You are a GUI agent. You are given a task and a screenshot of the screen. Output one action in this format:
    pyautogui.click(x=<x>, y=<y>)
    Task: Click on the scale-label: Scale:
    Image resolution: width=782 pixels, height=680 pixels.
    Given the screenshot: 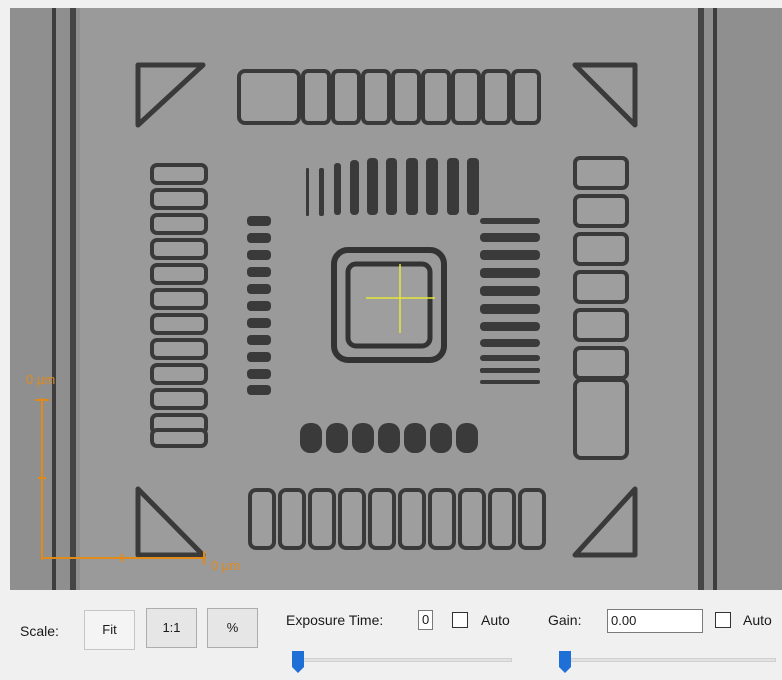 What is the action you would take?
    pyautogui.click(x=39, y=631)
    